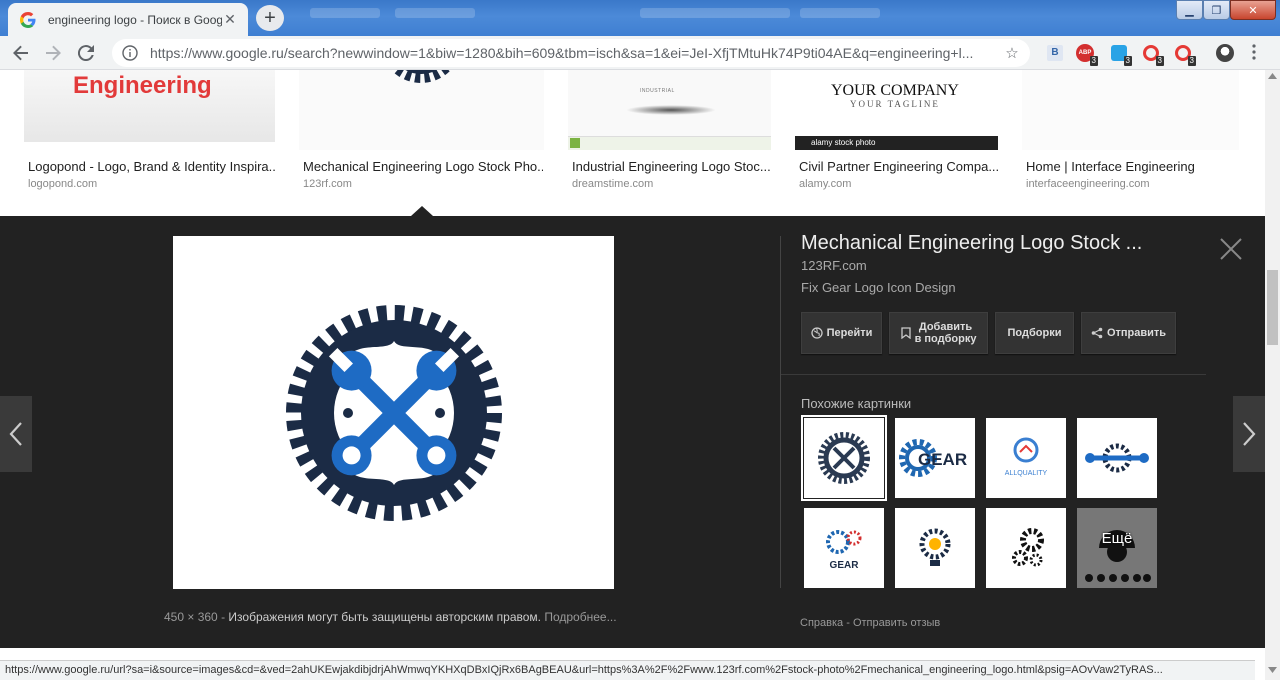  I want to click on page-below-panel, so click(632, 654).